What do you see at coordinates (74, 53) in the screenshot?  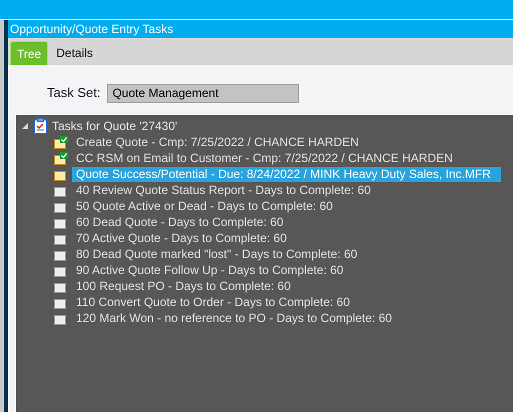 I see `tab: Details` at bounding box center [74, 53].